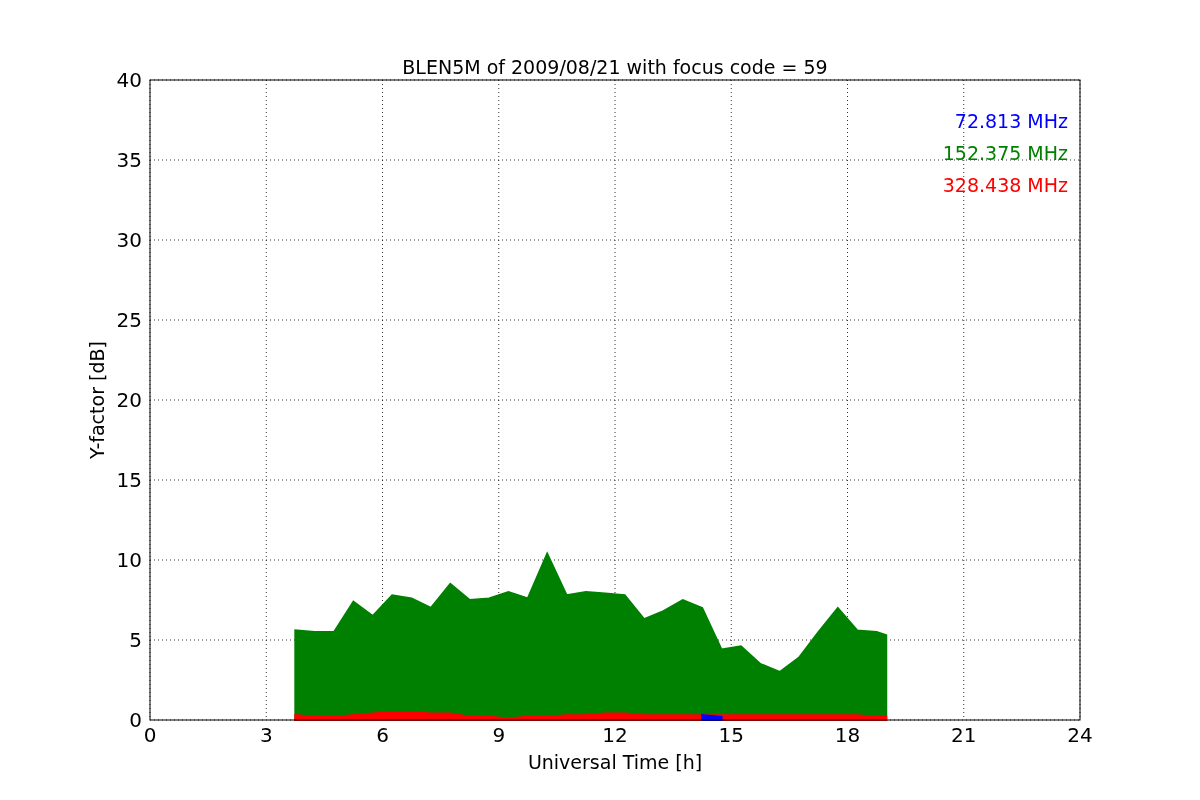 The width and height of the screenshot is (1200, 800). What do you see at coordinates (129, 400) in the screenshot?
I see `y-tick-label: 20` at bounding box center [129, 400].